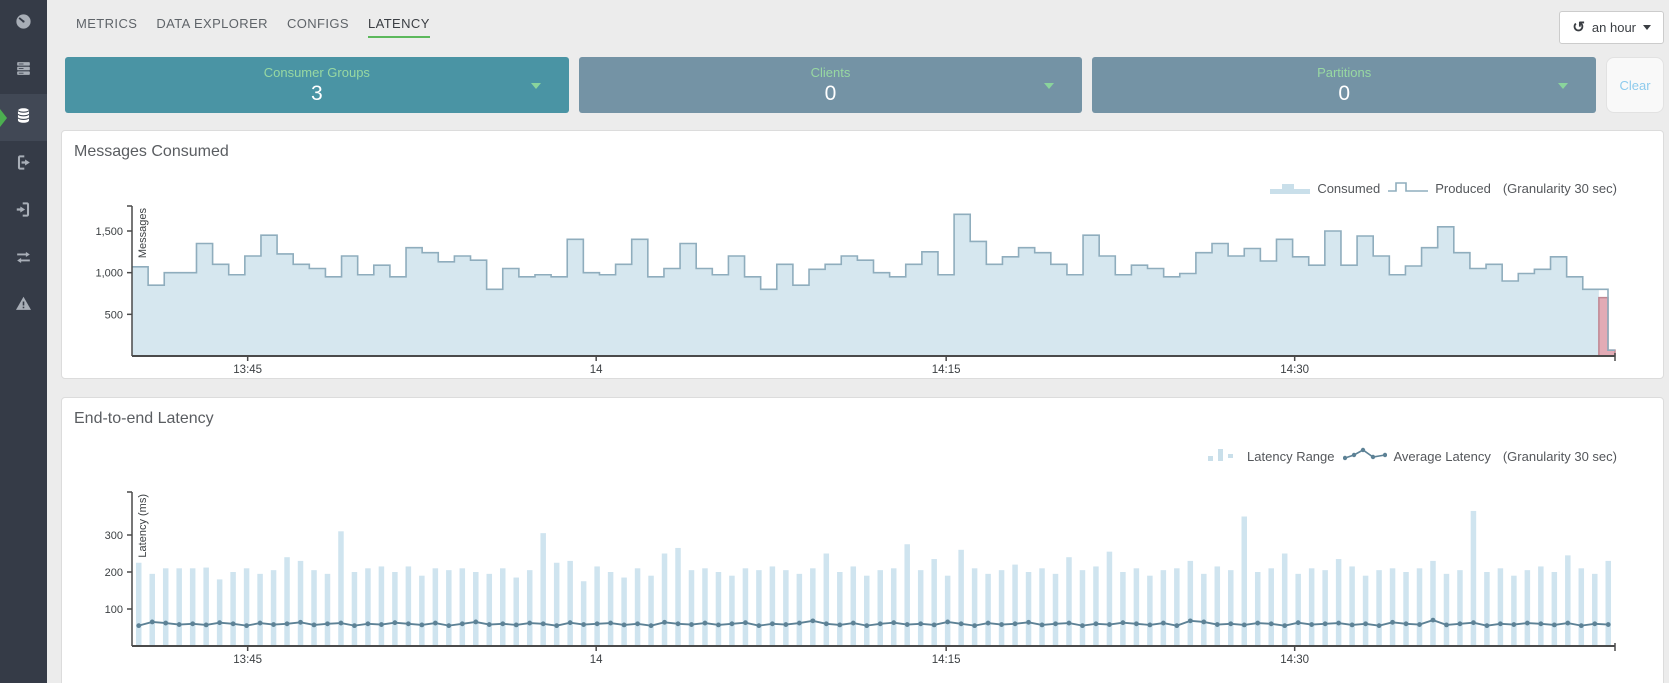  I want to click on swap-icon, so click(23, 259).